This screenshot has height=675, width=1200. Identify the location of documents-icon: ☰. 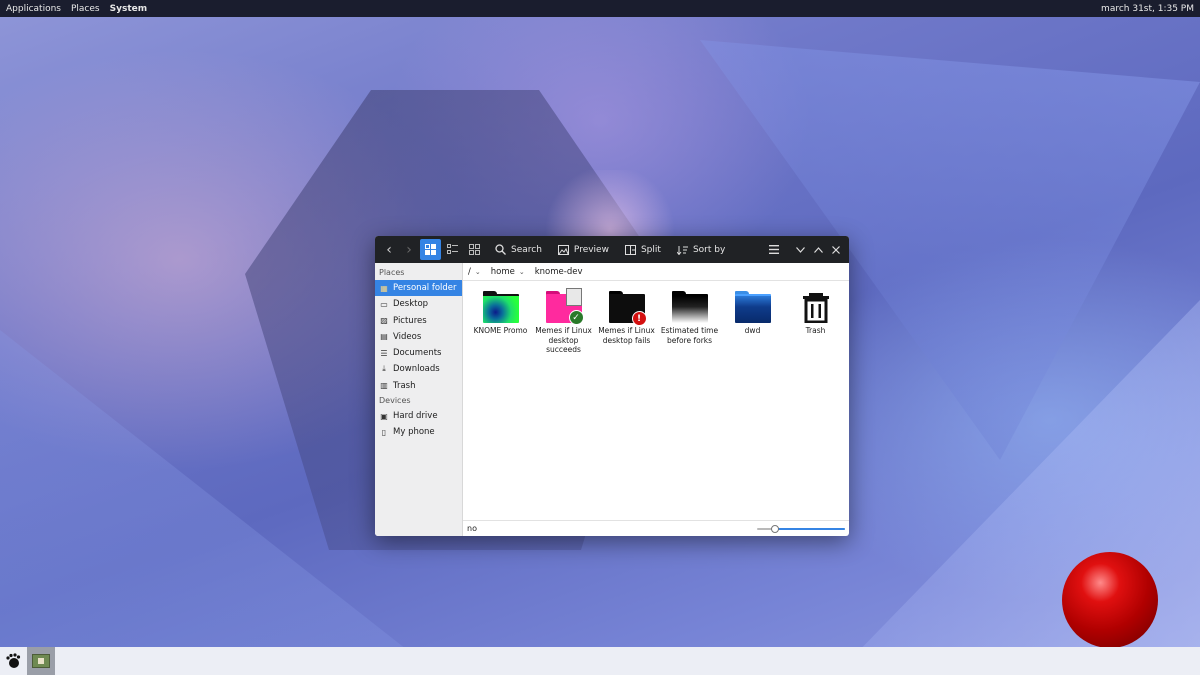
(384, 353).